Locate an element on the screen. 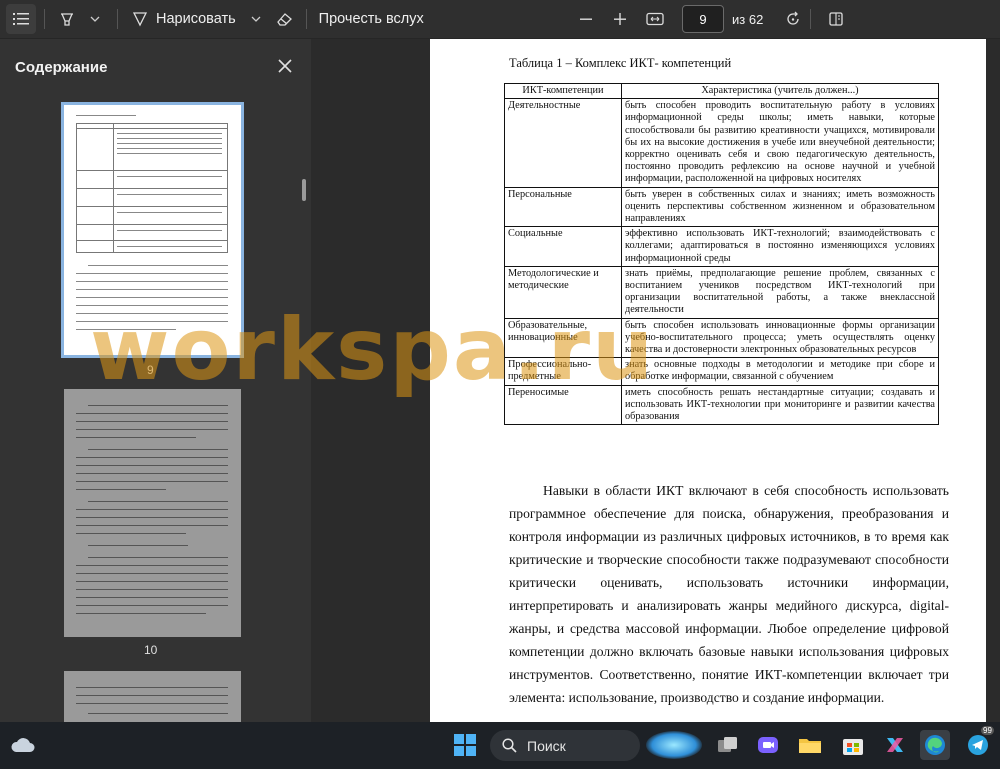 The height and width of the screenshot is (769, 1000). competence-category: Профессионально-предметные is located at coordinates (563, 371).